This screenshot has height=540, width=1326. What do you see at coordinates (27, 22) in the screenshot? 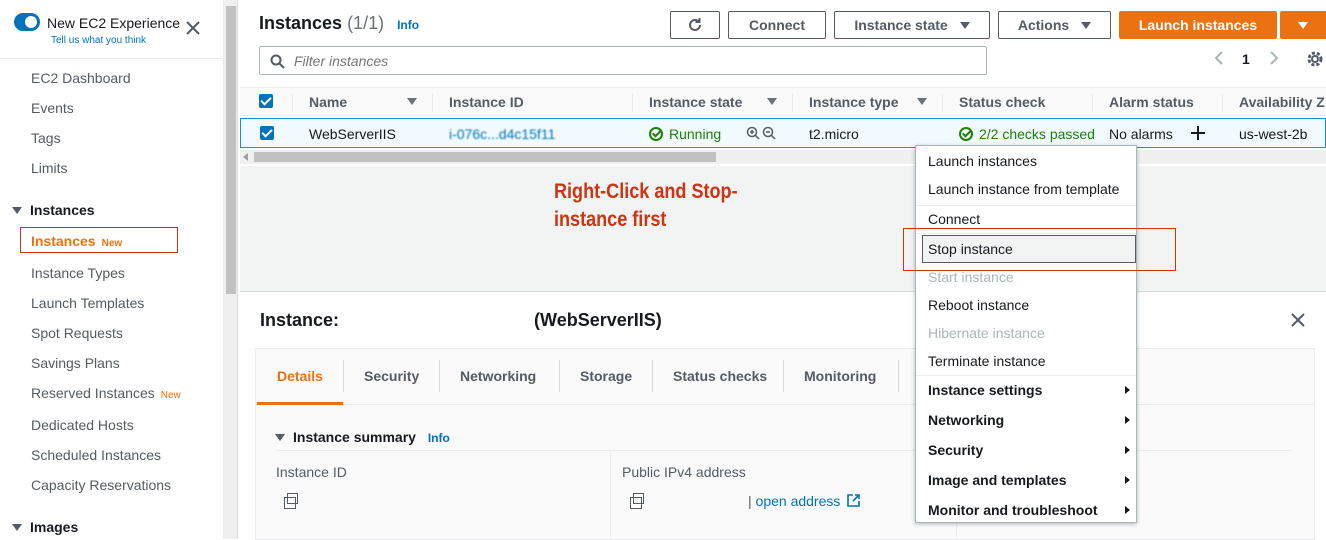
I see `new-experience-toggle` at bounding box center [27, 22].